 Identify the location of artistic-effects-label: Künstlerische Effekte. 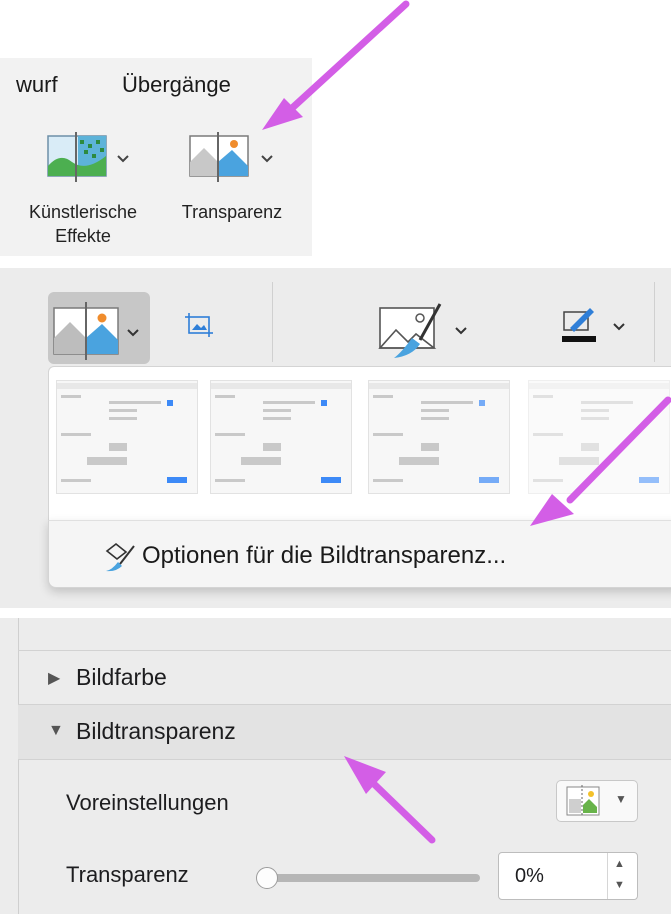
(83, 224).